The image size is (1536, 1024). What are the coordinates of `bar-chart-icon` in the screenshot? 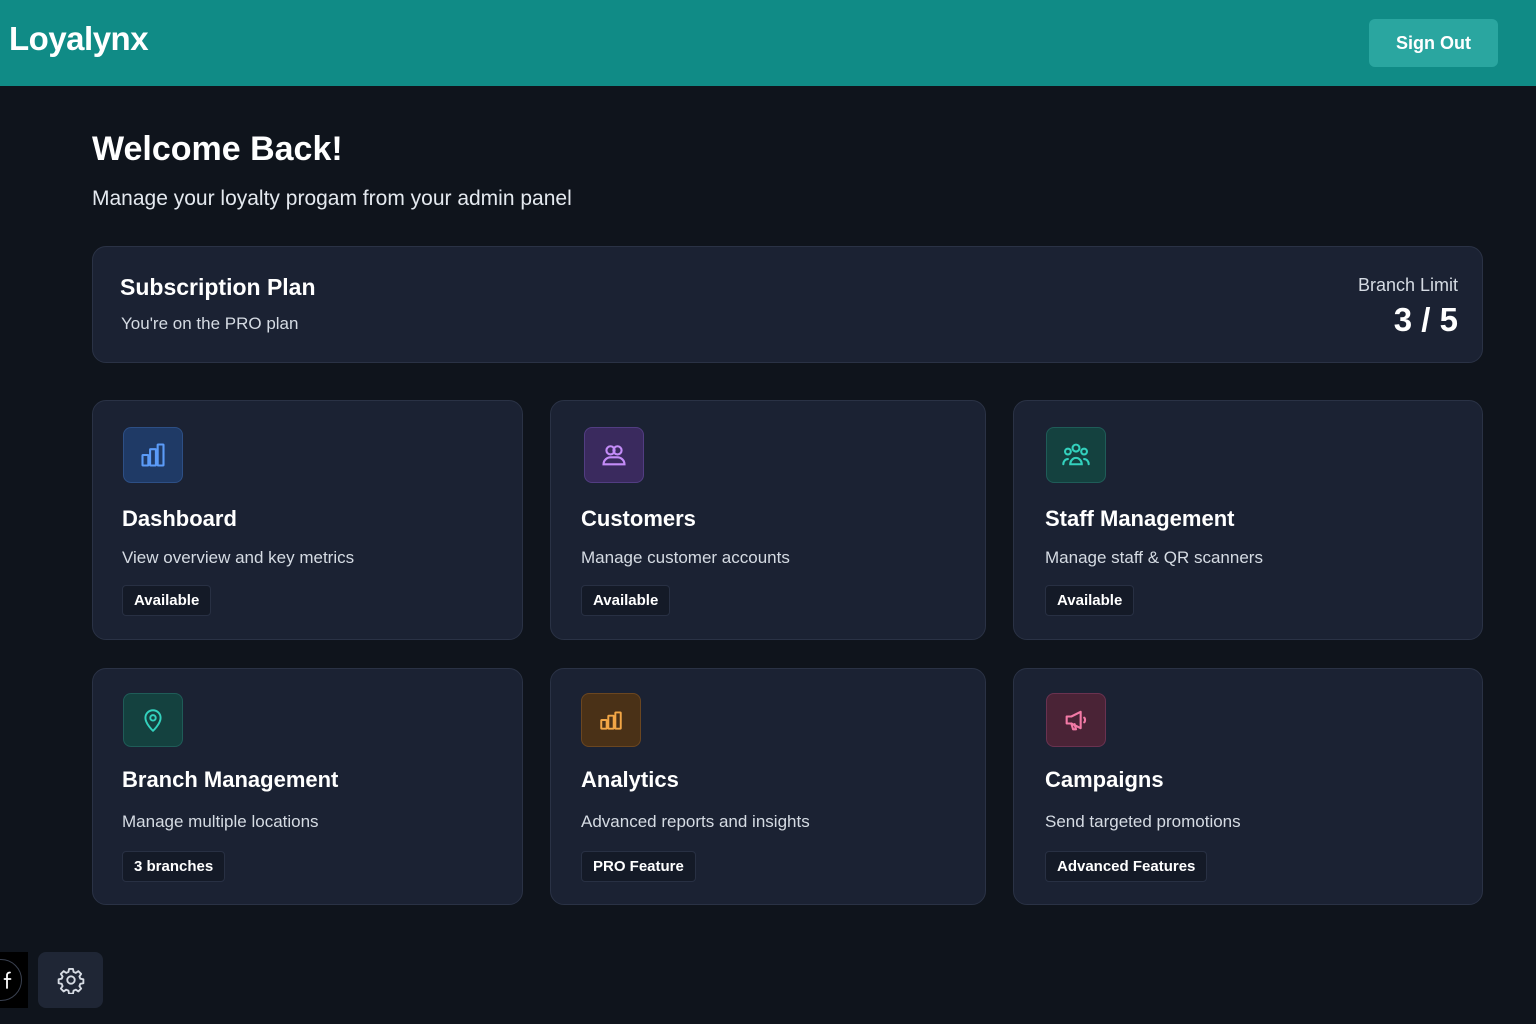 It's located at (153, 455).